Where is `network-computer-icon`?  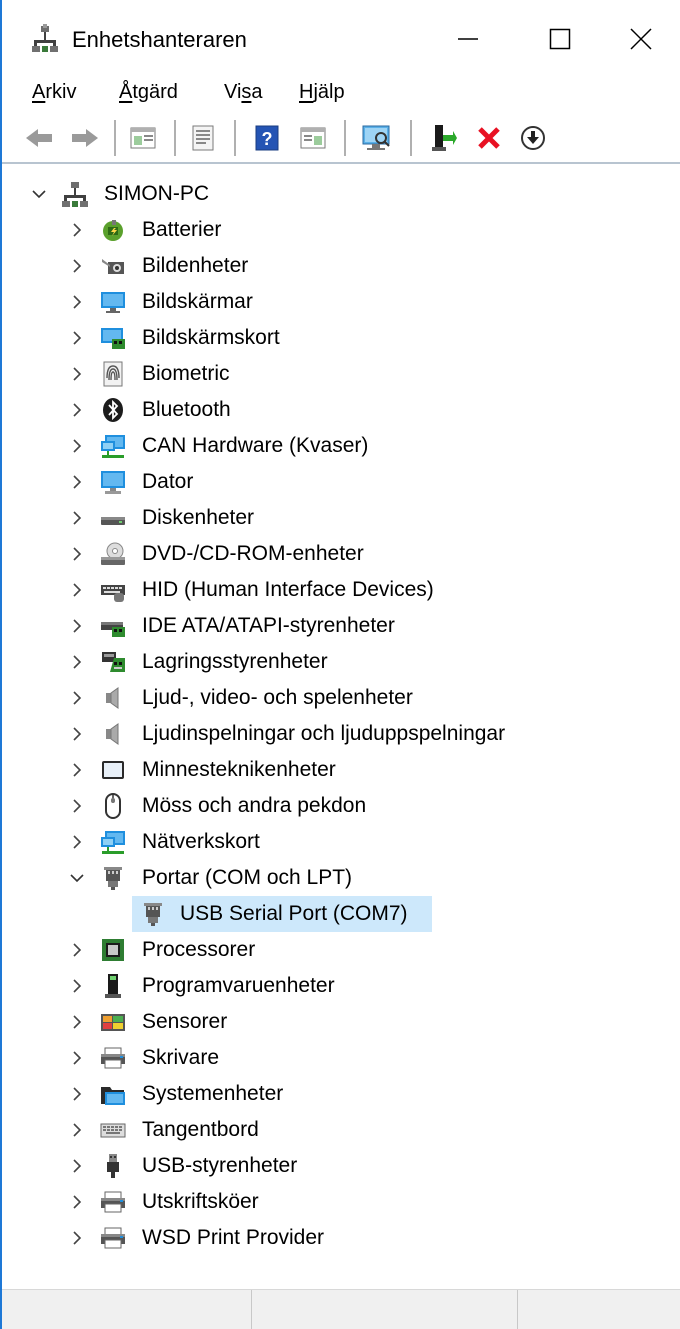 network-computer-icon is located at coordinates (113, 446).